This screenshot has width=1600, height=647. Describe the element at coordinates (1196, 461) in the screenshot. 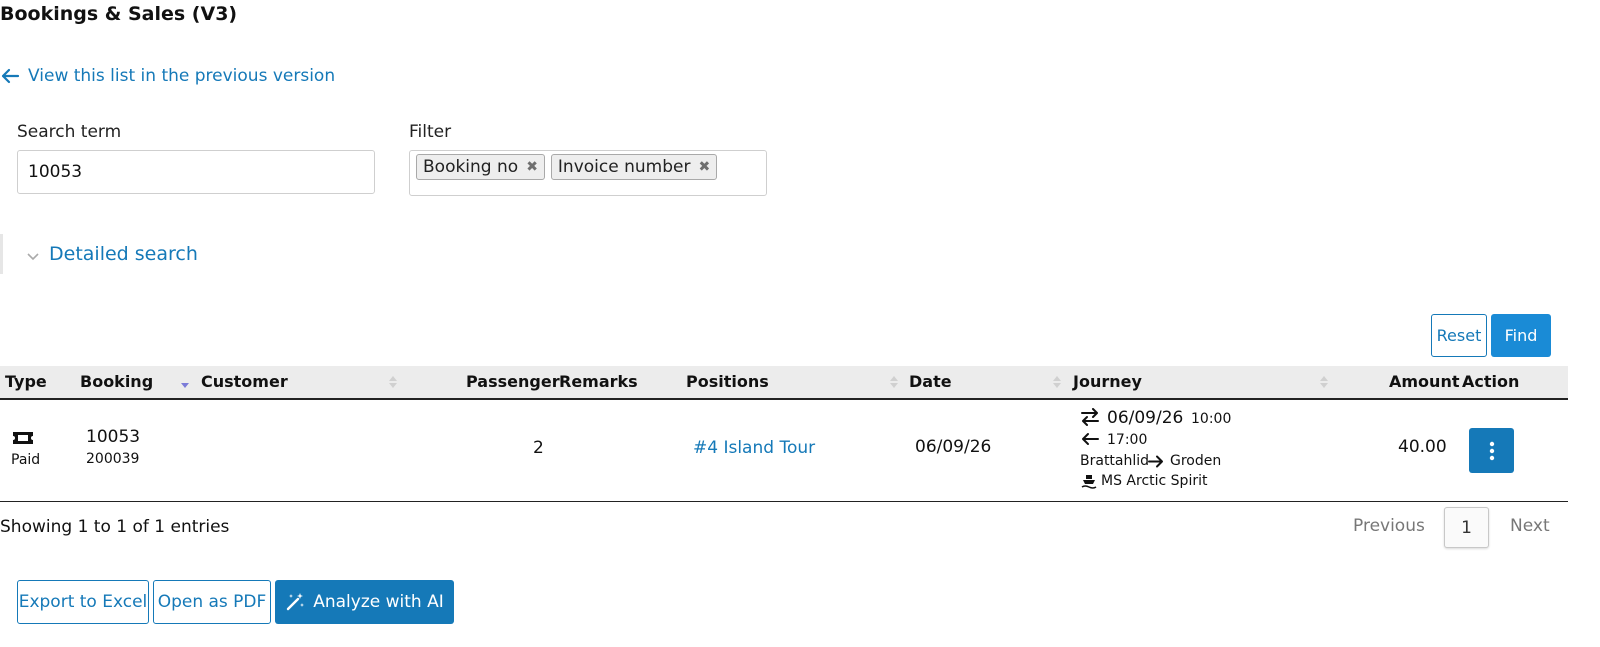

I see `journey-to: Groden` at that location.